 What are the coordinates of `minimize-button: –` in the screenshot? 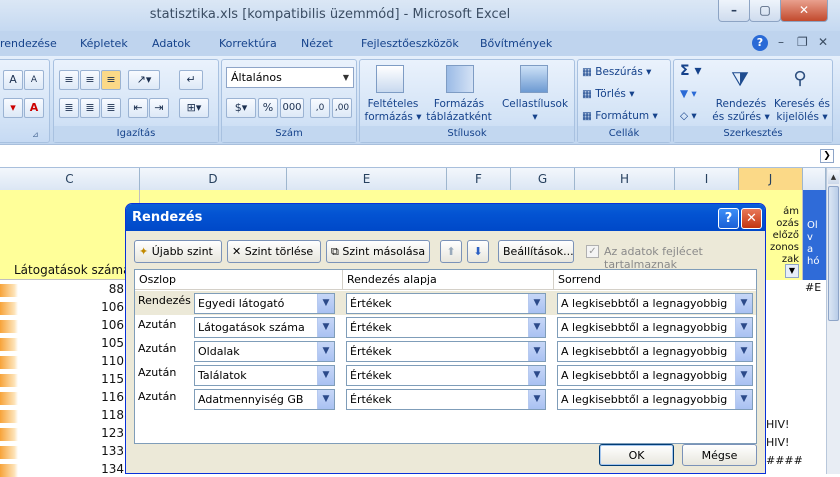 It's located at (734, 11).